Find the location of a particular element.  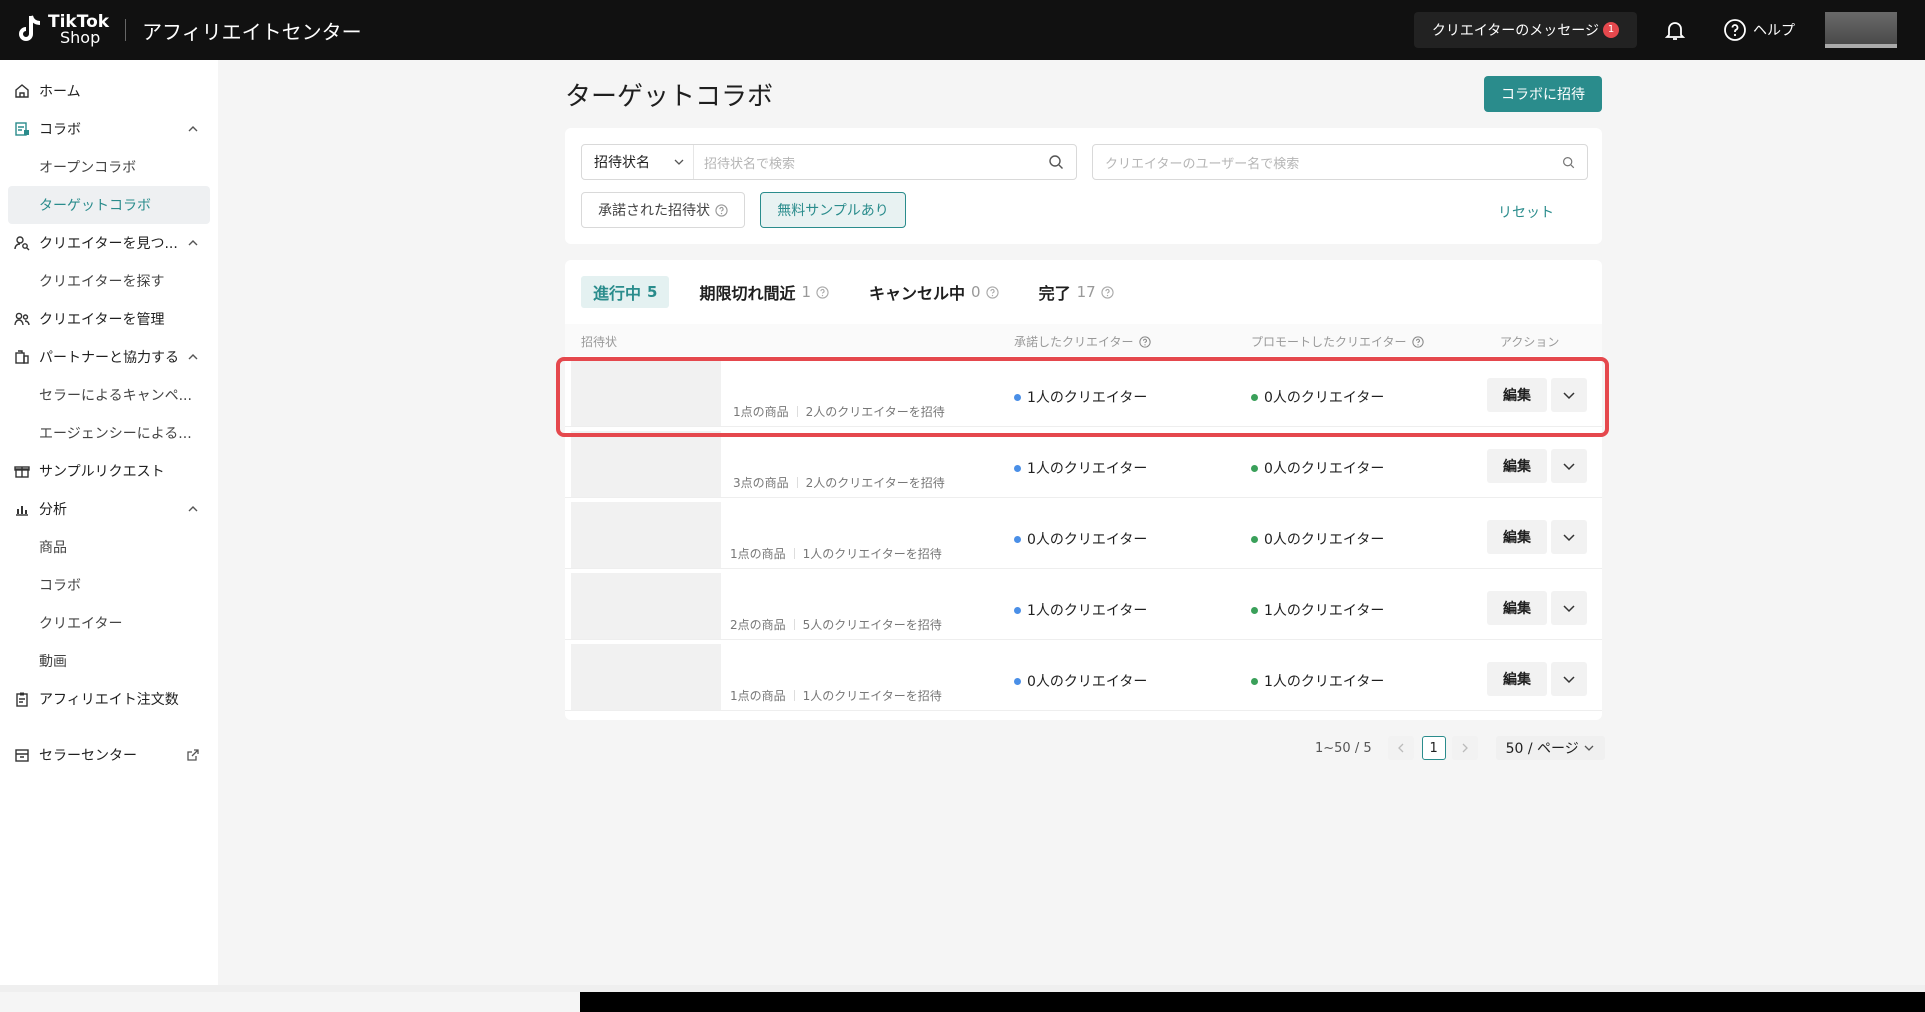

tab-label: キャンセル中 is located at coordinates (917, 293).